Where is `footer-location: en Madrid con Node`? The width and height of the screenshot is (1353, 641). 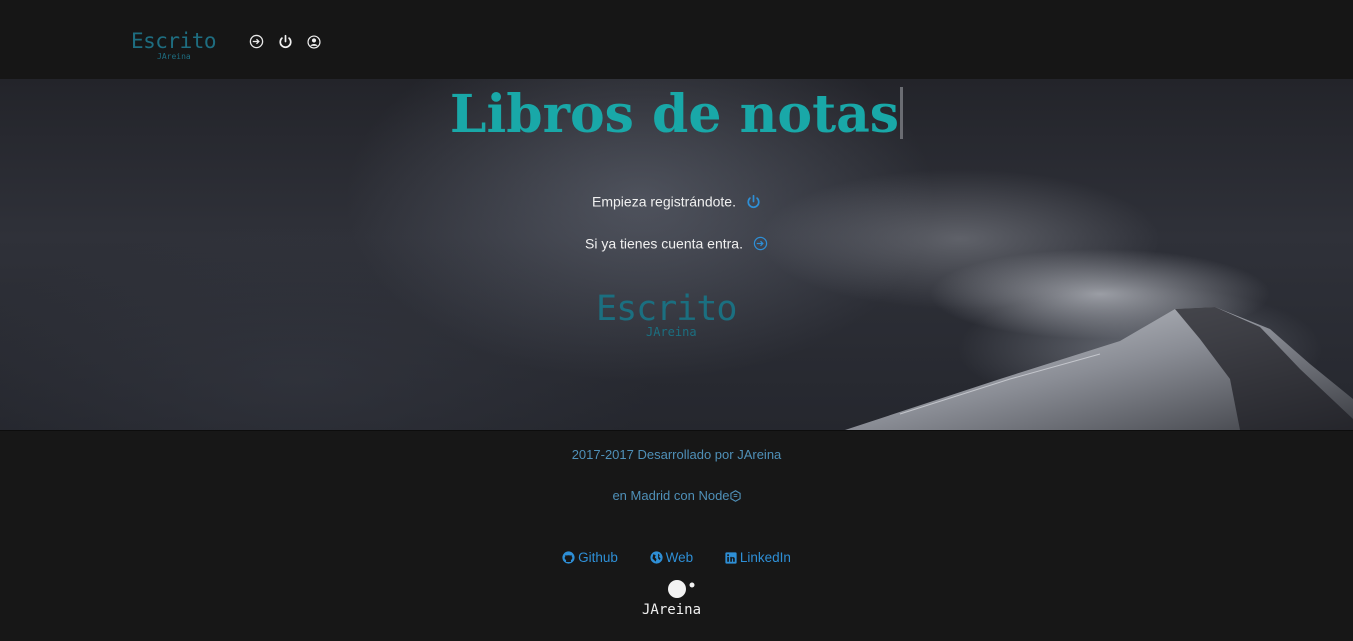 footer-location: en Madrid con Node is located at coordinates (676, 495).